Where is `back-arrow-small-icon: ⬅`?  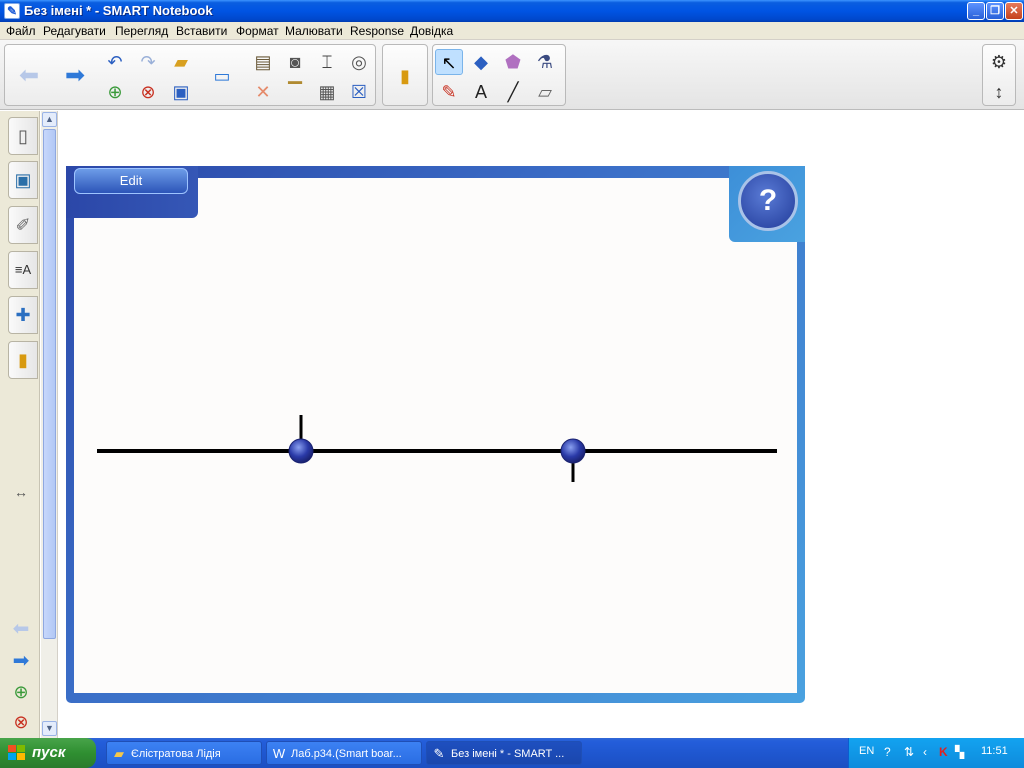
back-arrow-small-icon: ⬅ is located at coordinates (21, 628).